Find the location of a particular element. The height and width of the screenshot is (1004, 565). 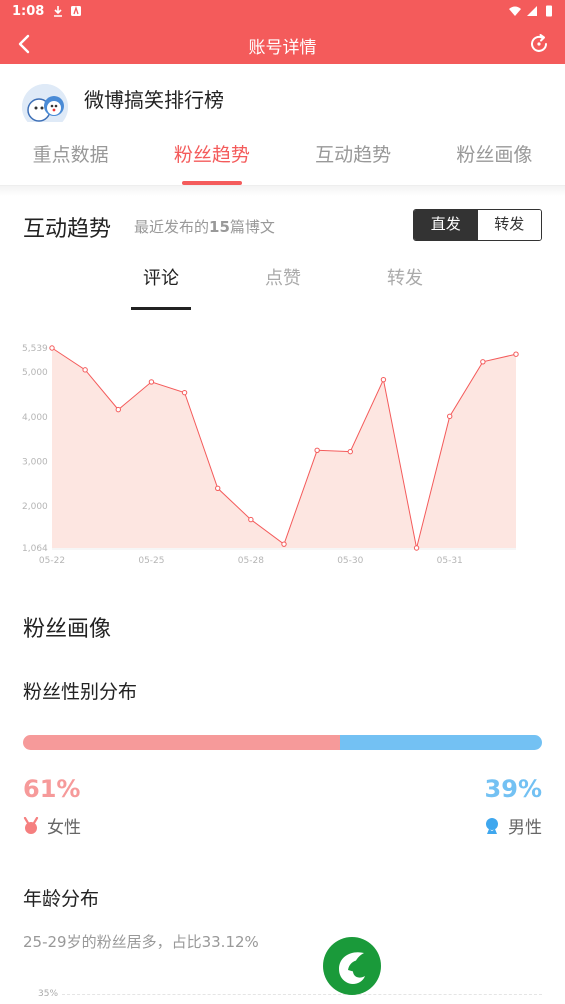

title-bar: 账号详情 is located at coordinates (282, 44).